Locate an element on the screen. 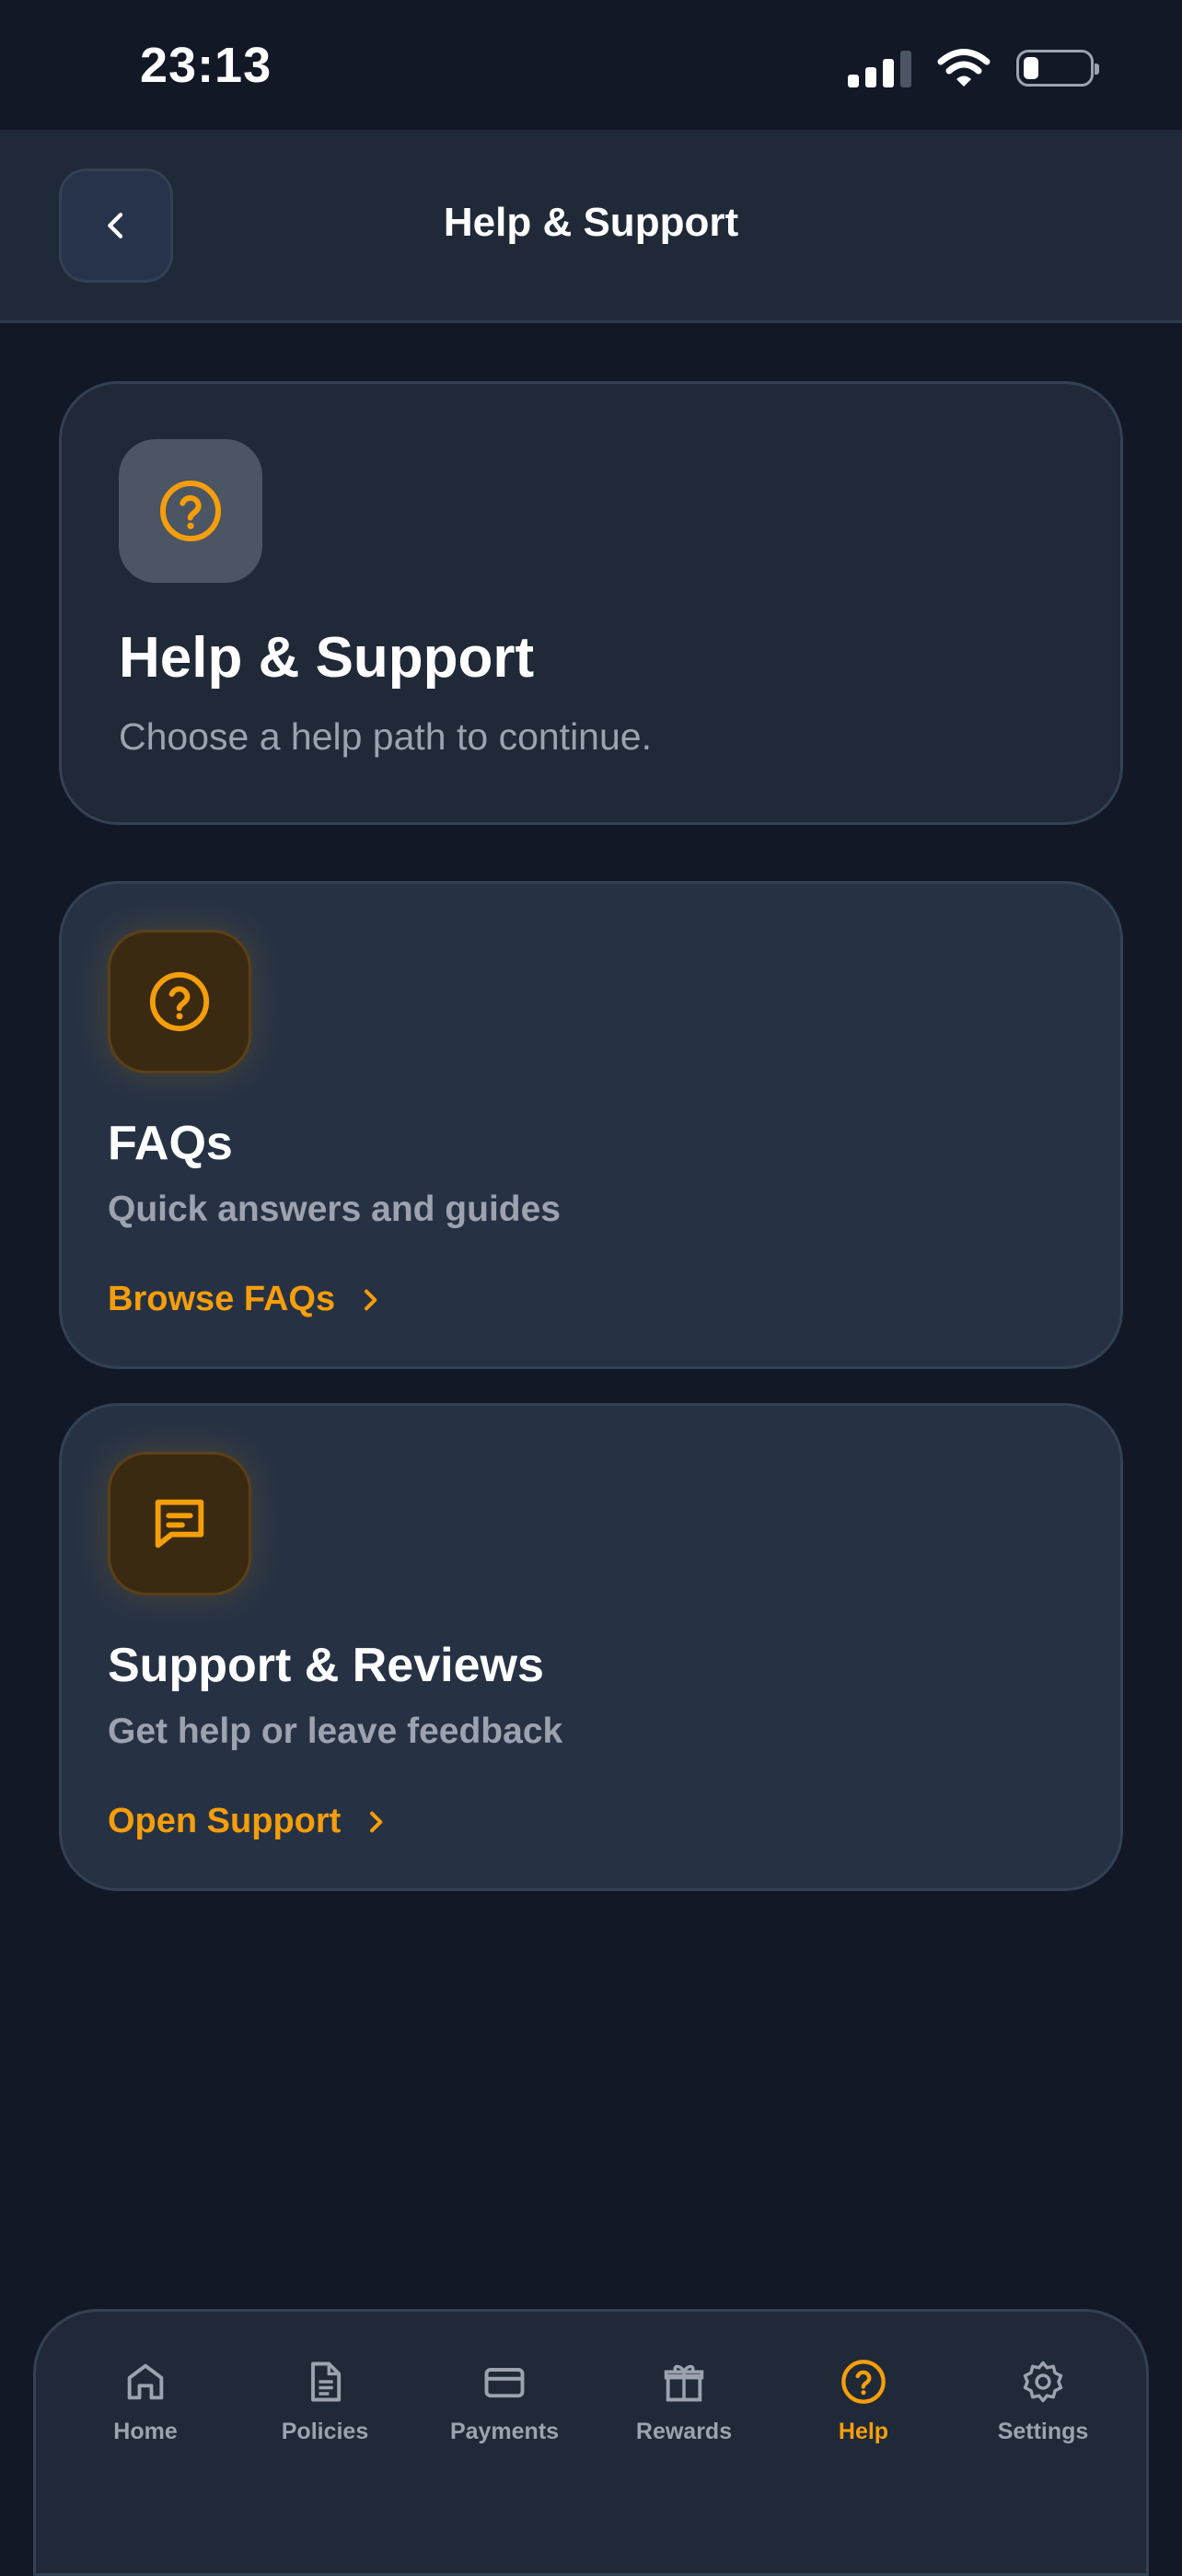 The image size is (1182, 2576). nav-item-policies: Policies is located at coordinates (325, 2401).